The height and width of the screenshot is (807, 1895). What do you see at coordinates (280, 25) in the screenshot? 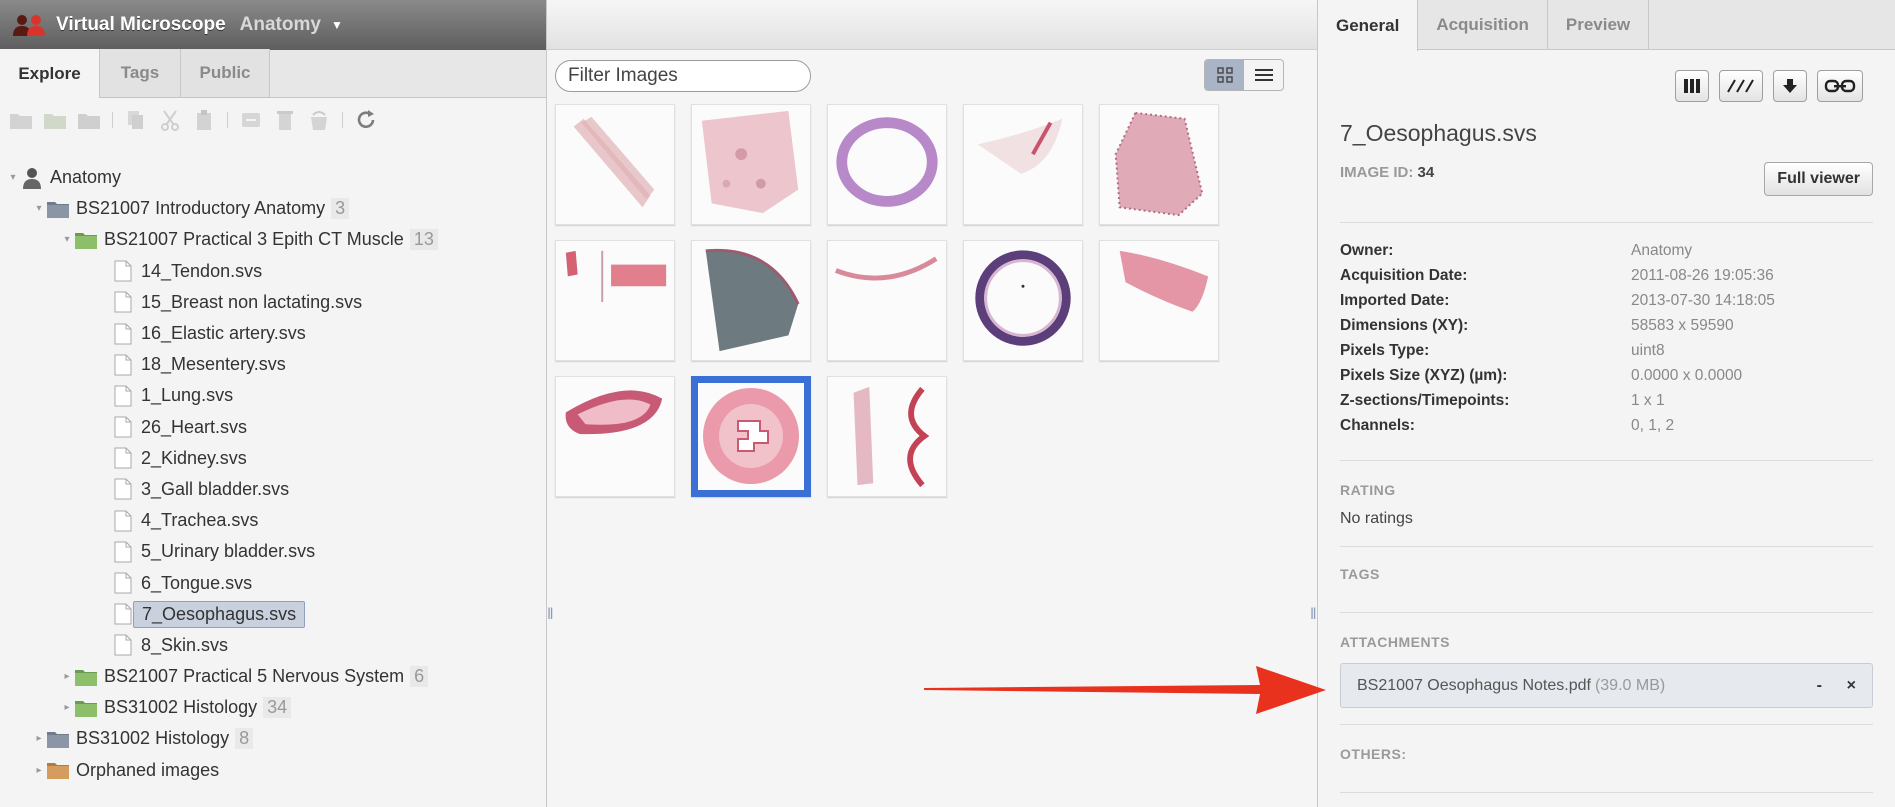
I see `group-selector: Anatomy` at bounding box center [280, 25].